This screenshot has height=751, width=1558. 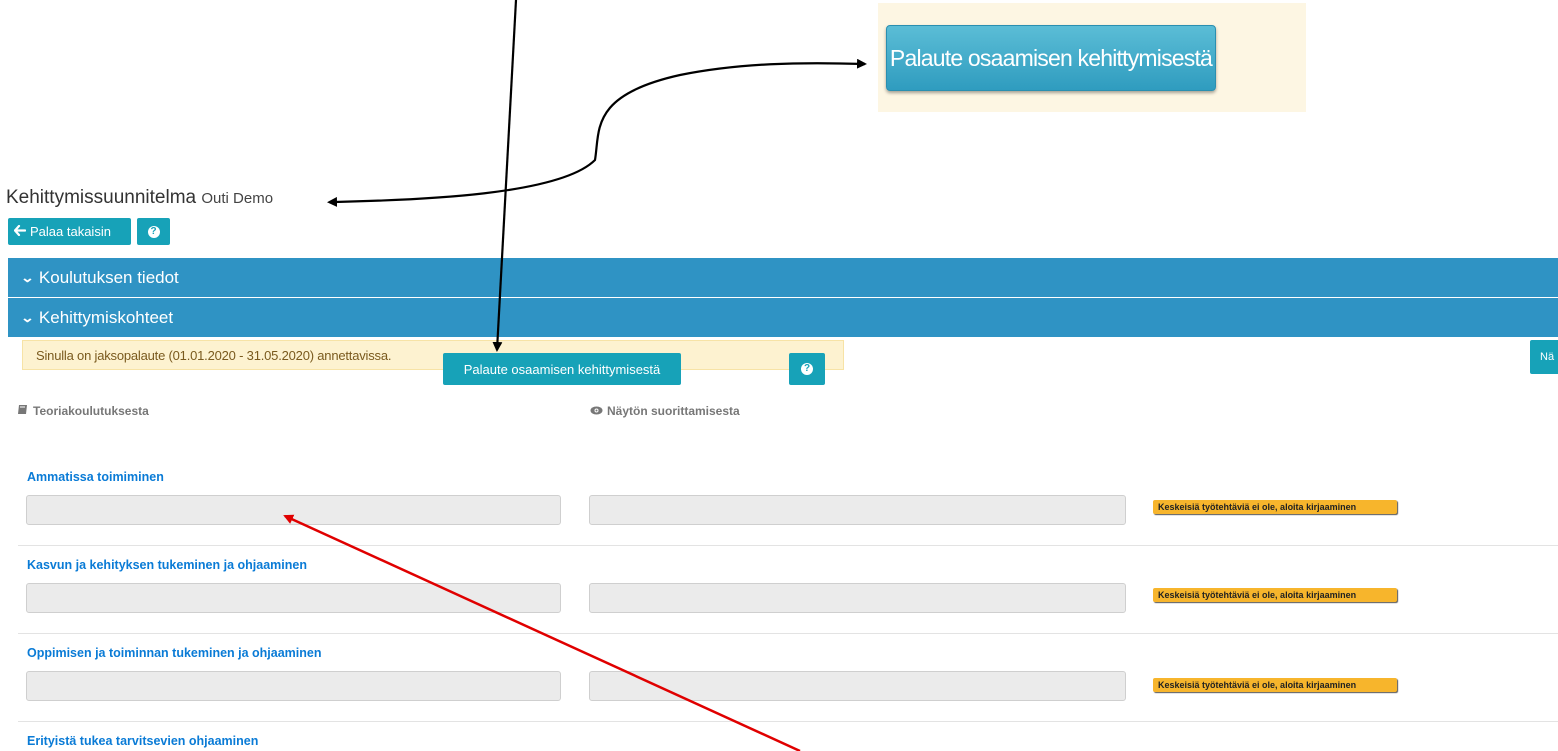 I want to click on black-arrow-vertical, so click(x=505, y=176).